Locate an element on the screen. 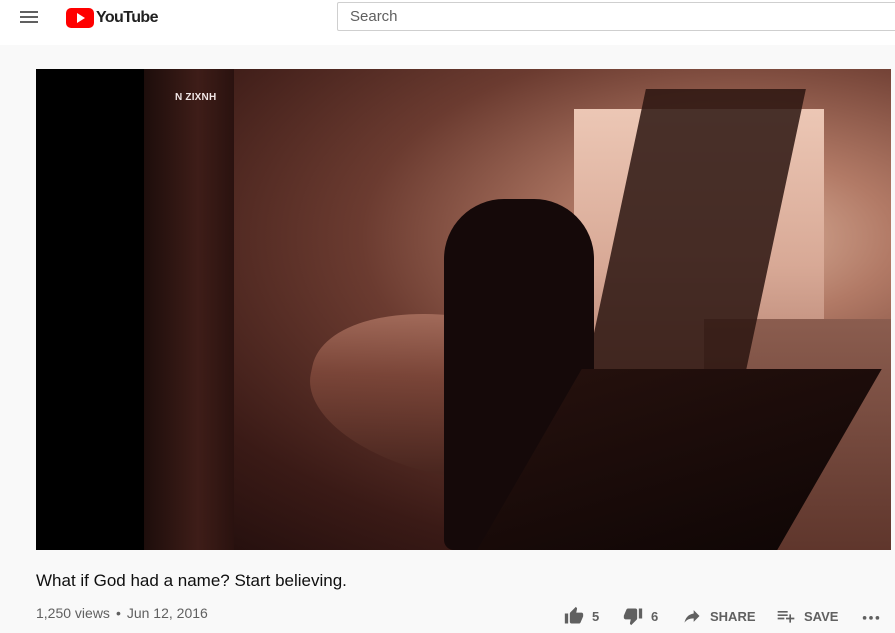 The width and height of the screenshot is (895, 633). view-count: 1,250 views is located at coordinates (73, 613).